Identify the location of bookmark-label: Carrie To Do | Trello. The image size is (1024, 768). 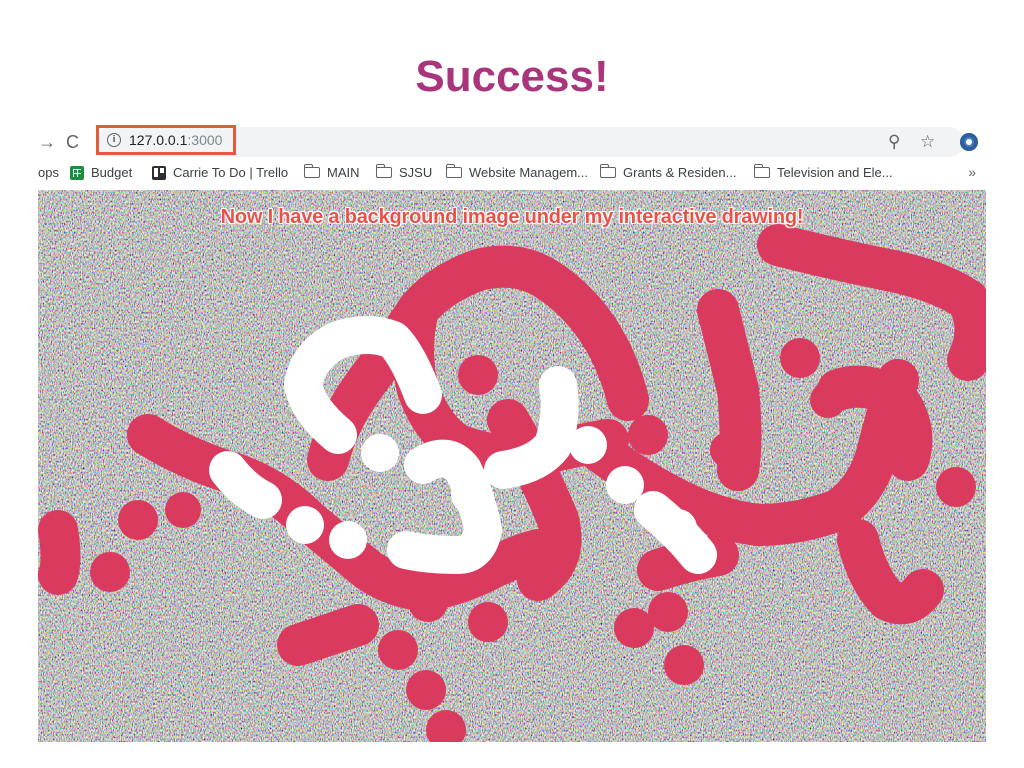
(231, 172).